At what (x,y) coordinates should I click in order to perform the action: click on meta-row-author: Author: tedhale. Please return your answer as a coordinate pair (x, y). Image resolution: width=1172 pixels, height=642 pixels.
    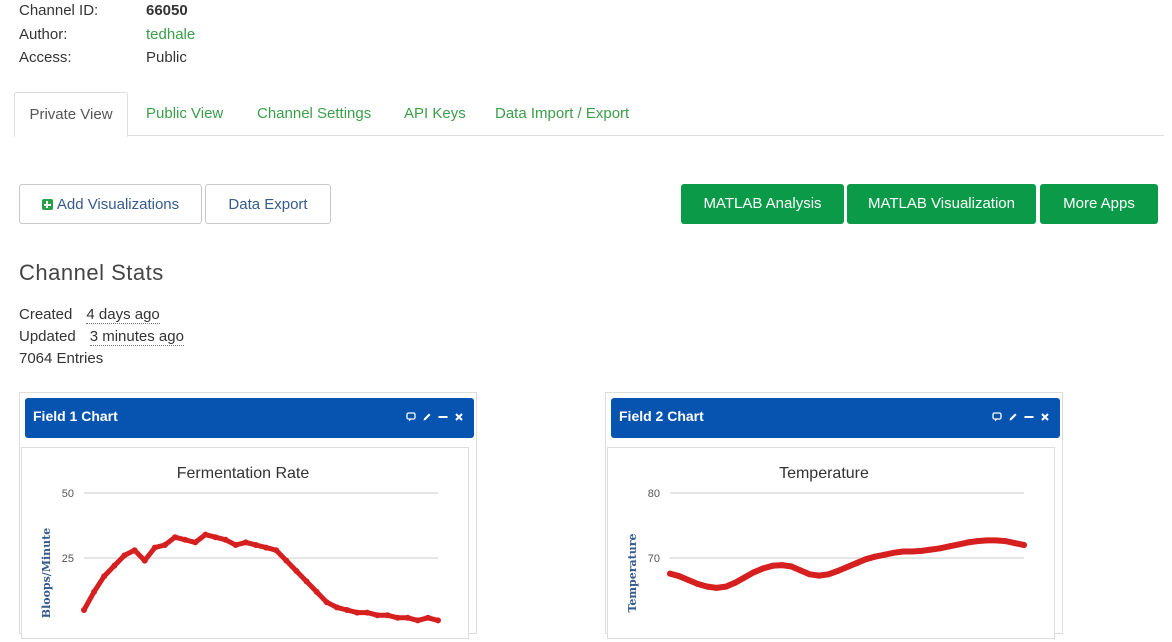
    Looking at the image, I should click on (107, 36).